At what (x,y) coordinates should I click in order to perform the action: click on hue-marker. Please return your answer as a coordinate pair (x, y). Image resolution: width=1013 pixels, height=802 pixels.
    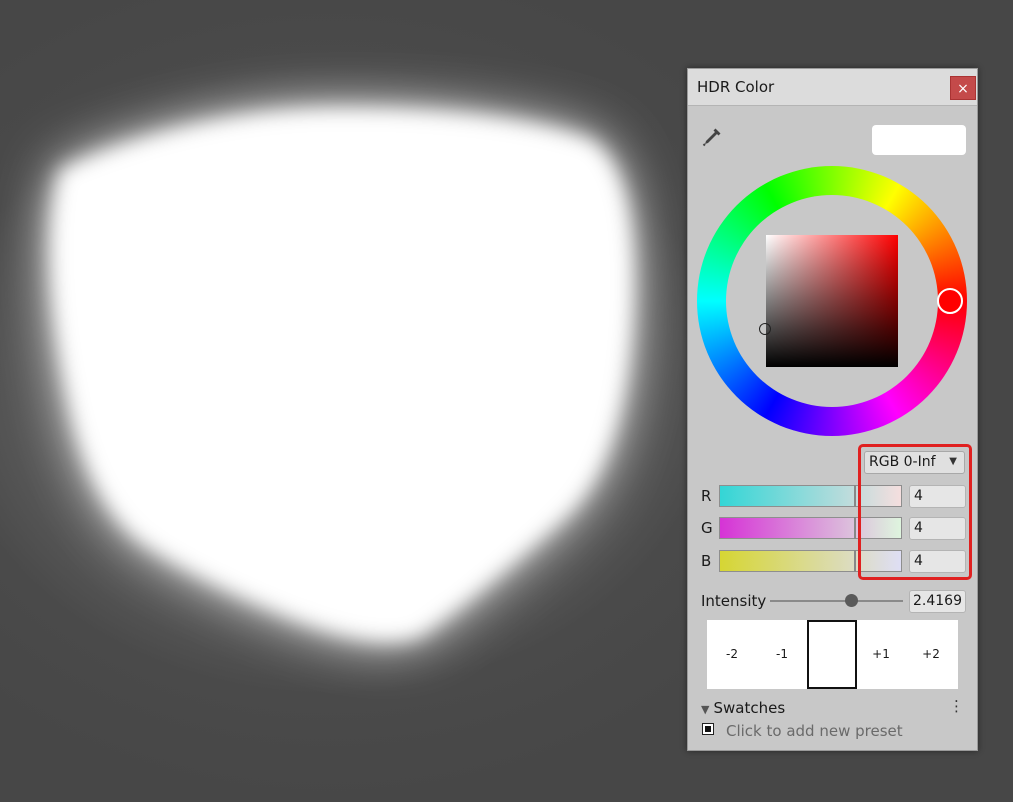
    Looking at the image, I should click on (950, 301).